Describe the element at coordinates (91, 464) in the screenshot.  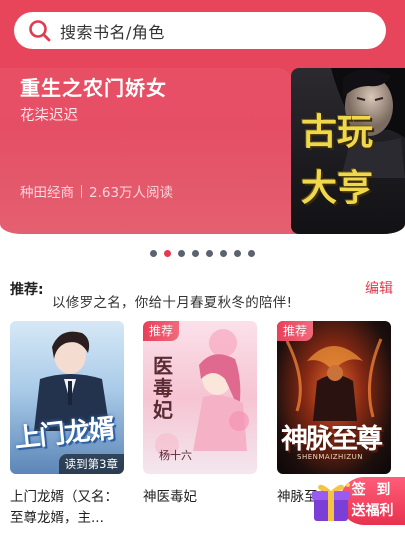
I see `read-progress-badge: 读到第3章` at that location.